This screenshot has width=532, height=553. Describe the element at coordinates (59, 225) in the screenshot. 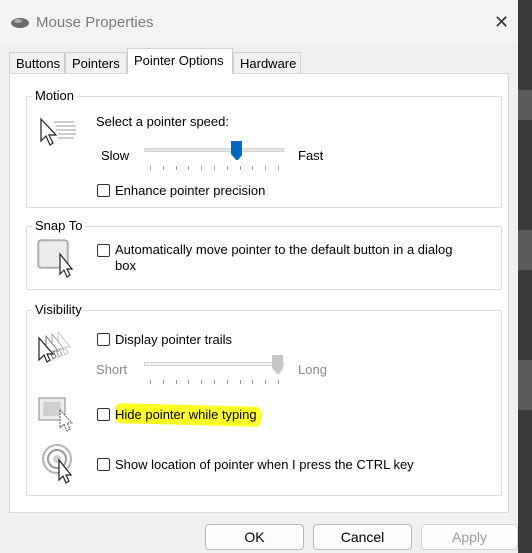

I see `snap-to-legend: Snap To` at that location.